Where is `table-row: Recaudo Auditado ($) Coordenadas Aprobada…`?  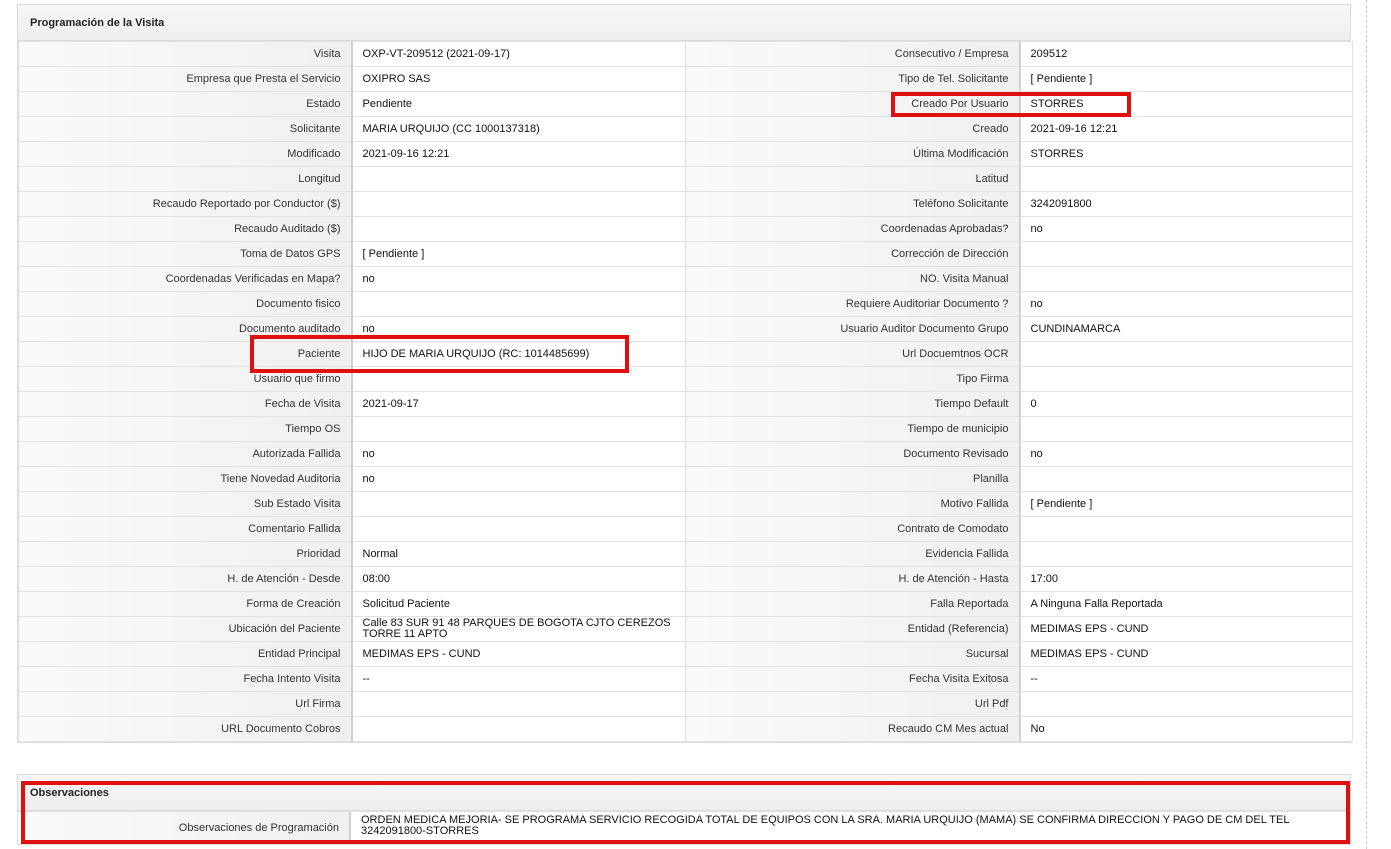
table-row: Recaudo Auditado ($) Coordenadas Aprobada… is located at coordinates (685, 229).